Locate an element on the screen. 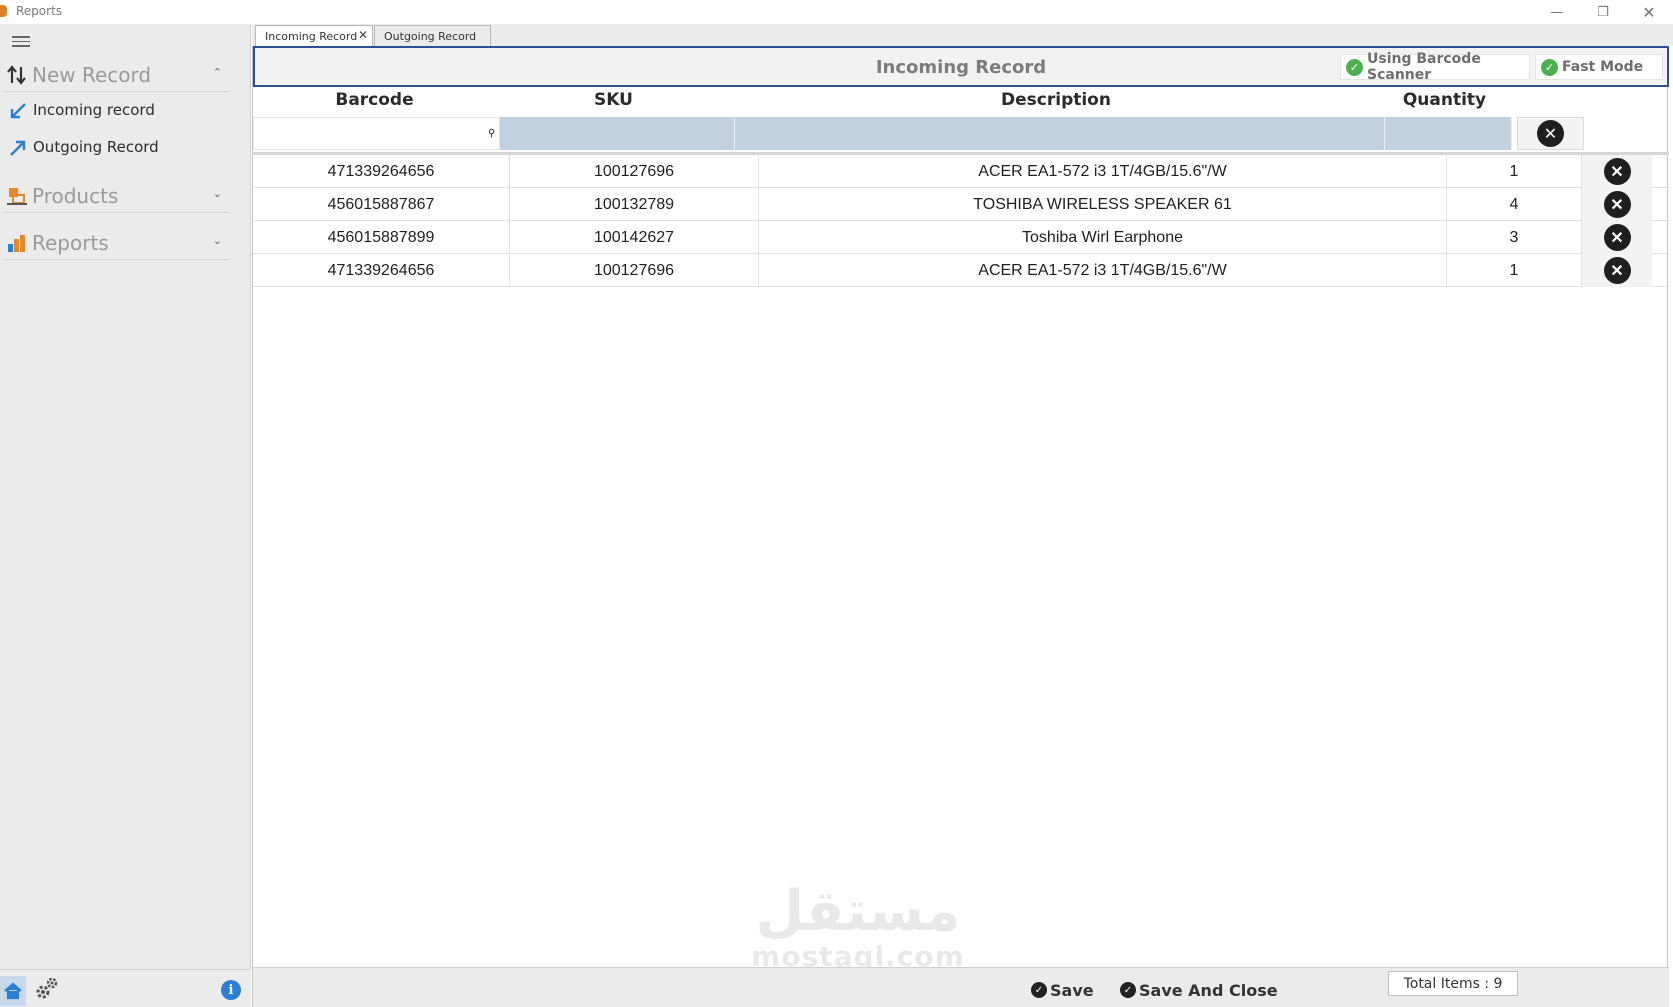  tab-close-icon: ✕ is located at coordinates (363, 35).